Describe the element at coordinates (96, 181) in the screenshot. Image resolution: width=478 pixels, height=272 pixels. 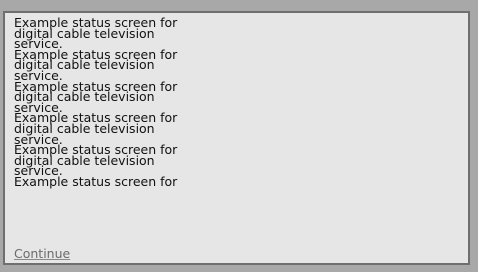
I see `status-line: Example status screen for` at that location.